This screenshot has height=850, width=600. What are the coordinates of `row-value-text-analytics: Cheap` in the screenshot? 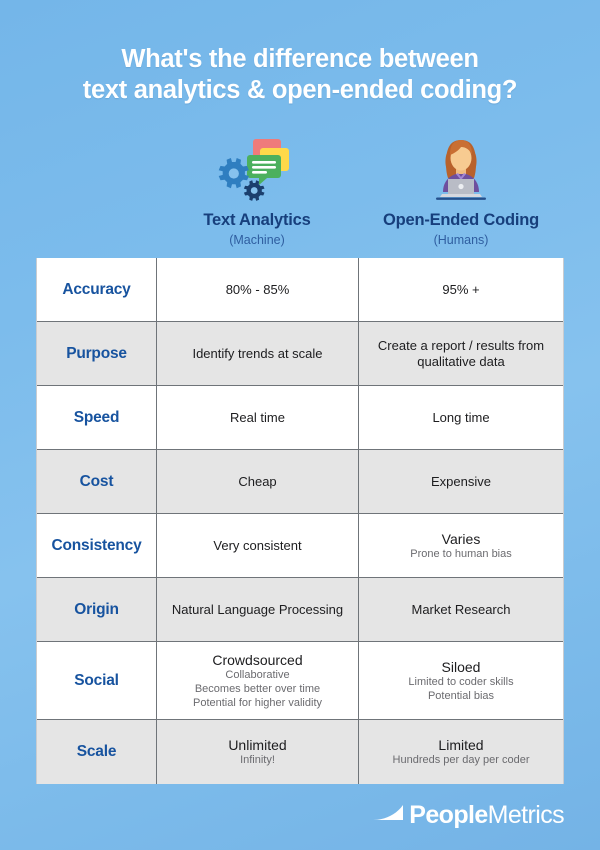 It's located at (258, 481).